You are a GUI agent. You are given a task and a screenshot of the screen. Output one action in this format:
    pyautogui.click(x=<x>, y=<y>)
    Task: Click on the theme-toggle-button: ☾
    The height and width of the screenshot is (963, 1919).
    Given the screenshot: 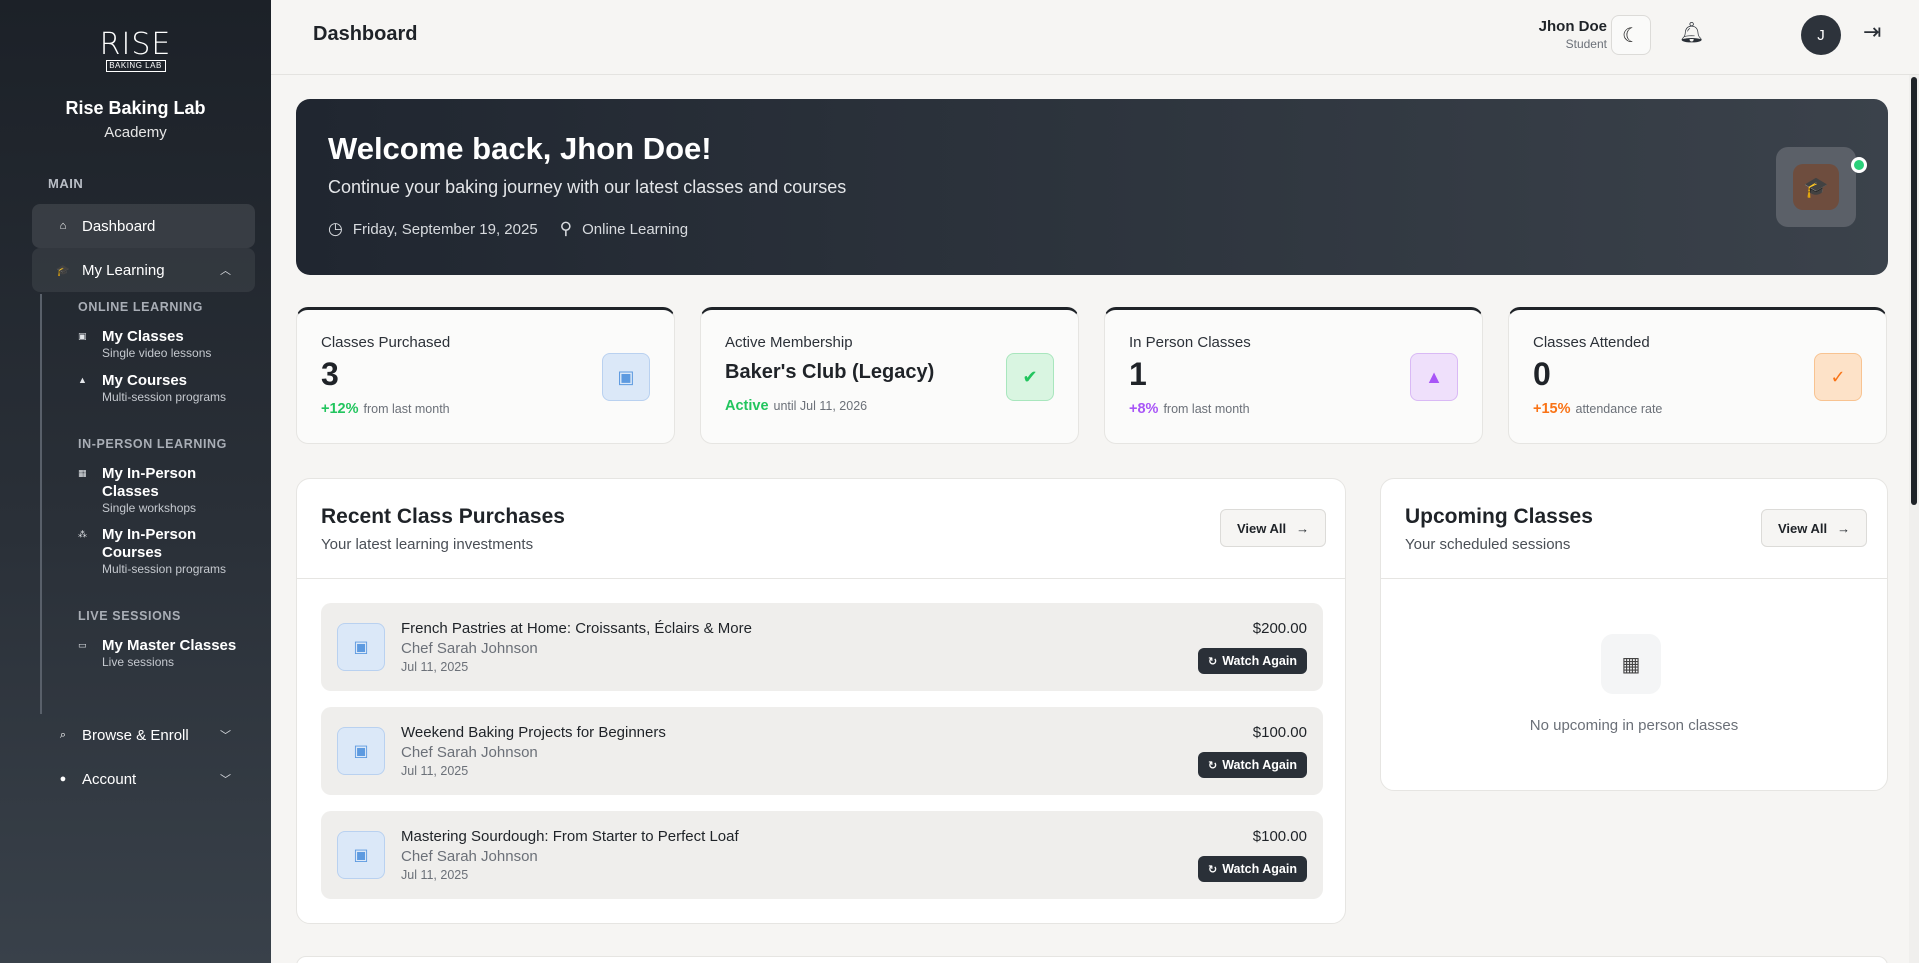 What is the action you would take?
    pyautogui.click(x=1631, y=35)
    